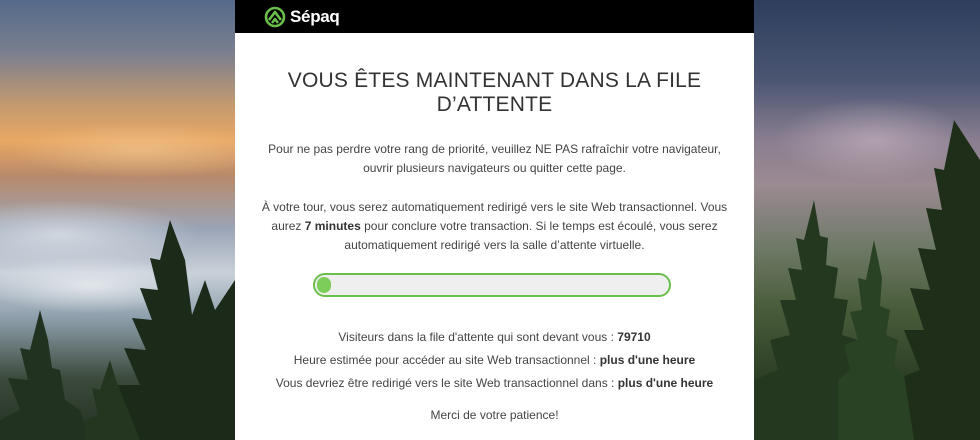 The height and width of the screenshot is (440, 980). Describe the element at coordinates (494, 16) in the screenshot. I see `header-bar: Sépaq` at that location.